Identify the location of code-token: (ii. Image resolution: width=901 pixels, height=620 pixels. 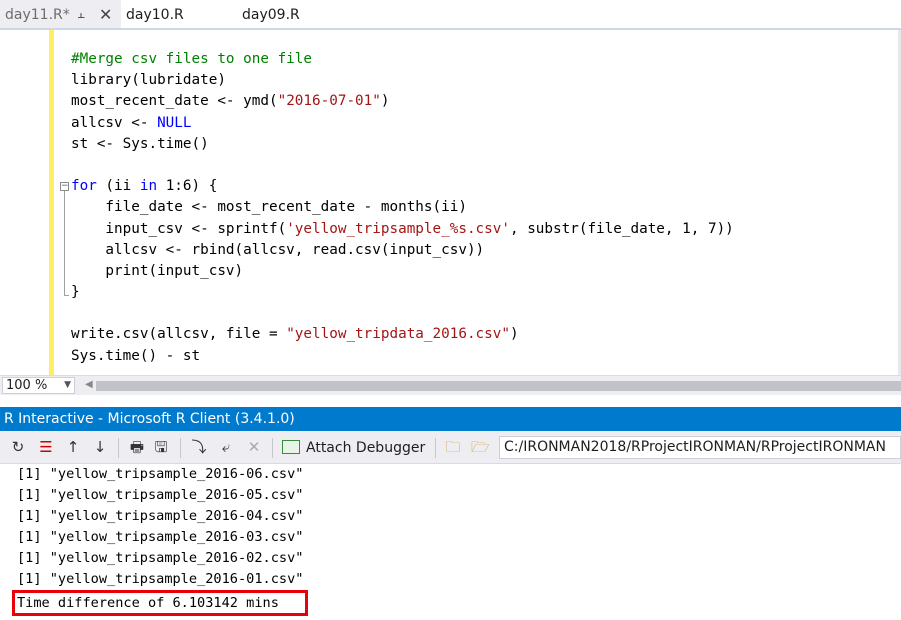
(118, 186).